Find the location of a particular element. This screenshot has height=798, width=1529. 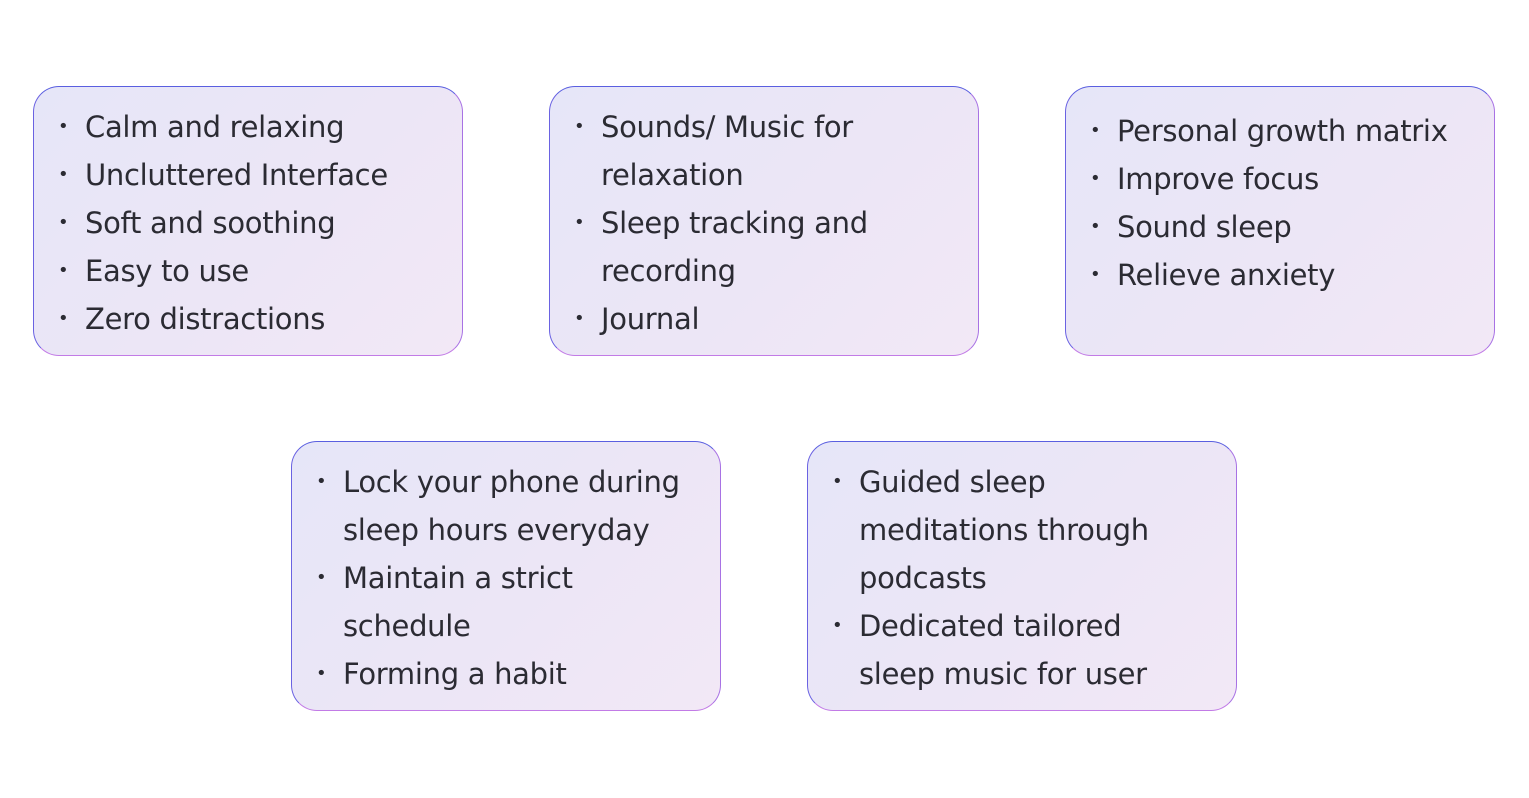

list-item-text: Maintain a strict is located at coordinates (458, 578).